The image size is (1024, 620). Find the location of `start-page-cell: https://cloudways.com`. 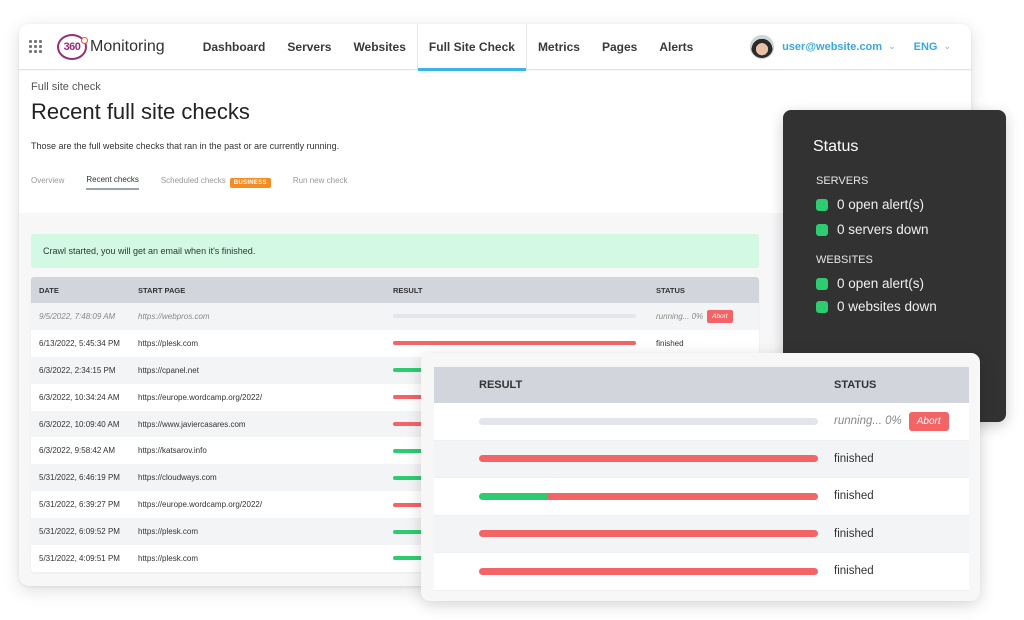

start-page-cell: https://cloudways.com is located at coordinates (265, 477).